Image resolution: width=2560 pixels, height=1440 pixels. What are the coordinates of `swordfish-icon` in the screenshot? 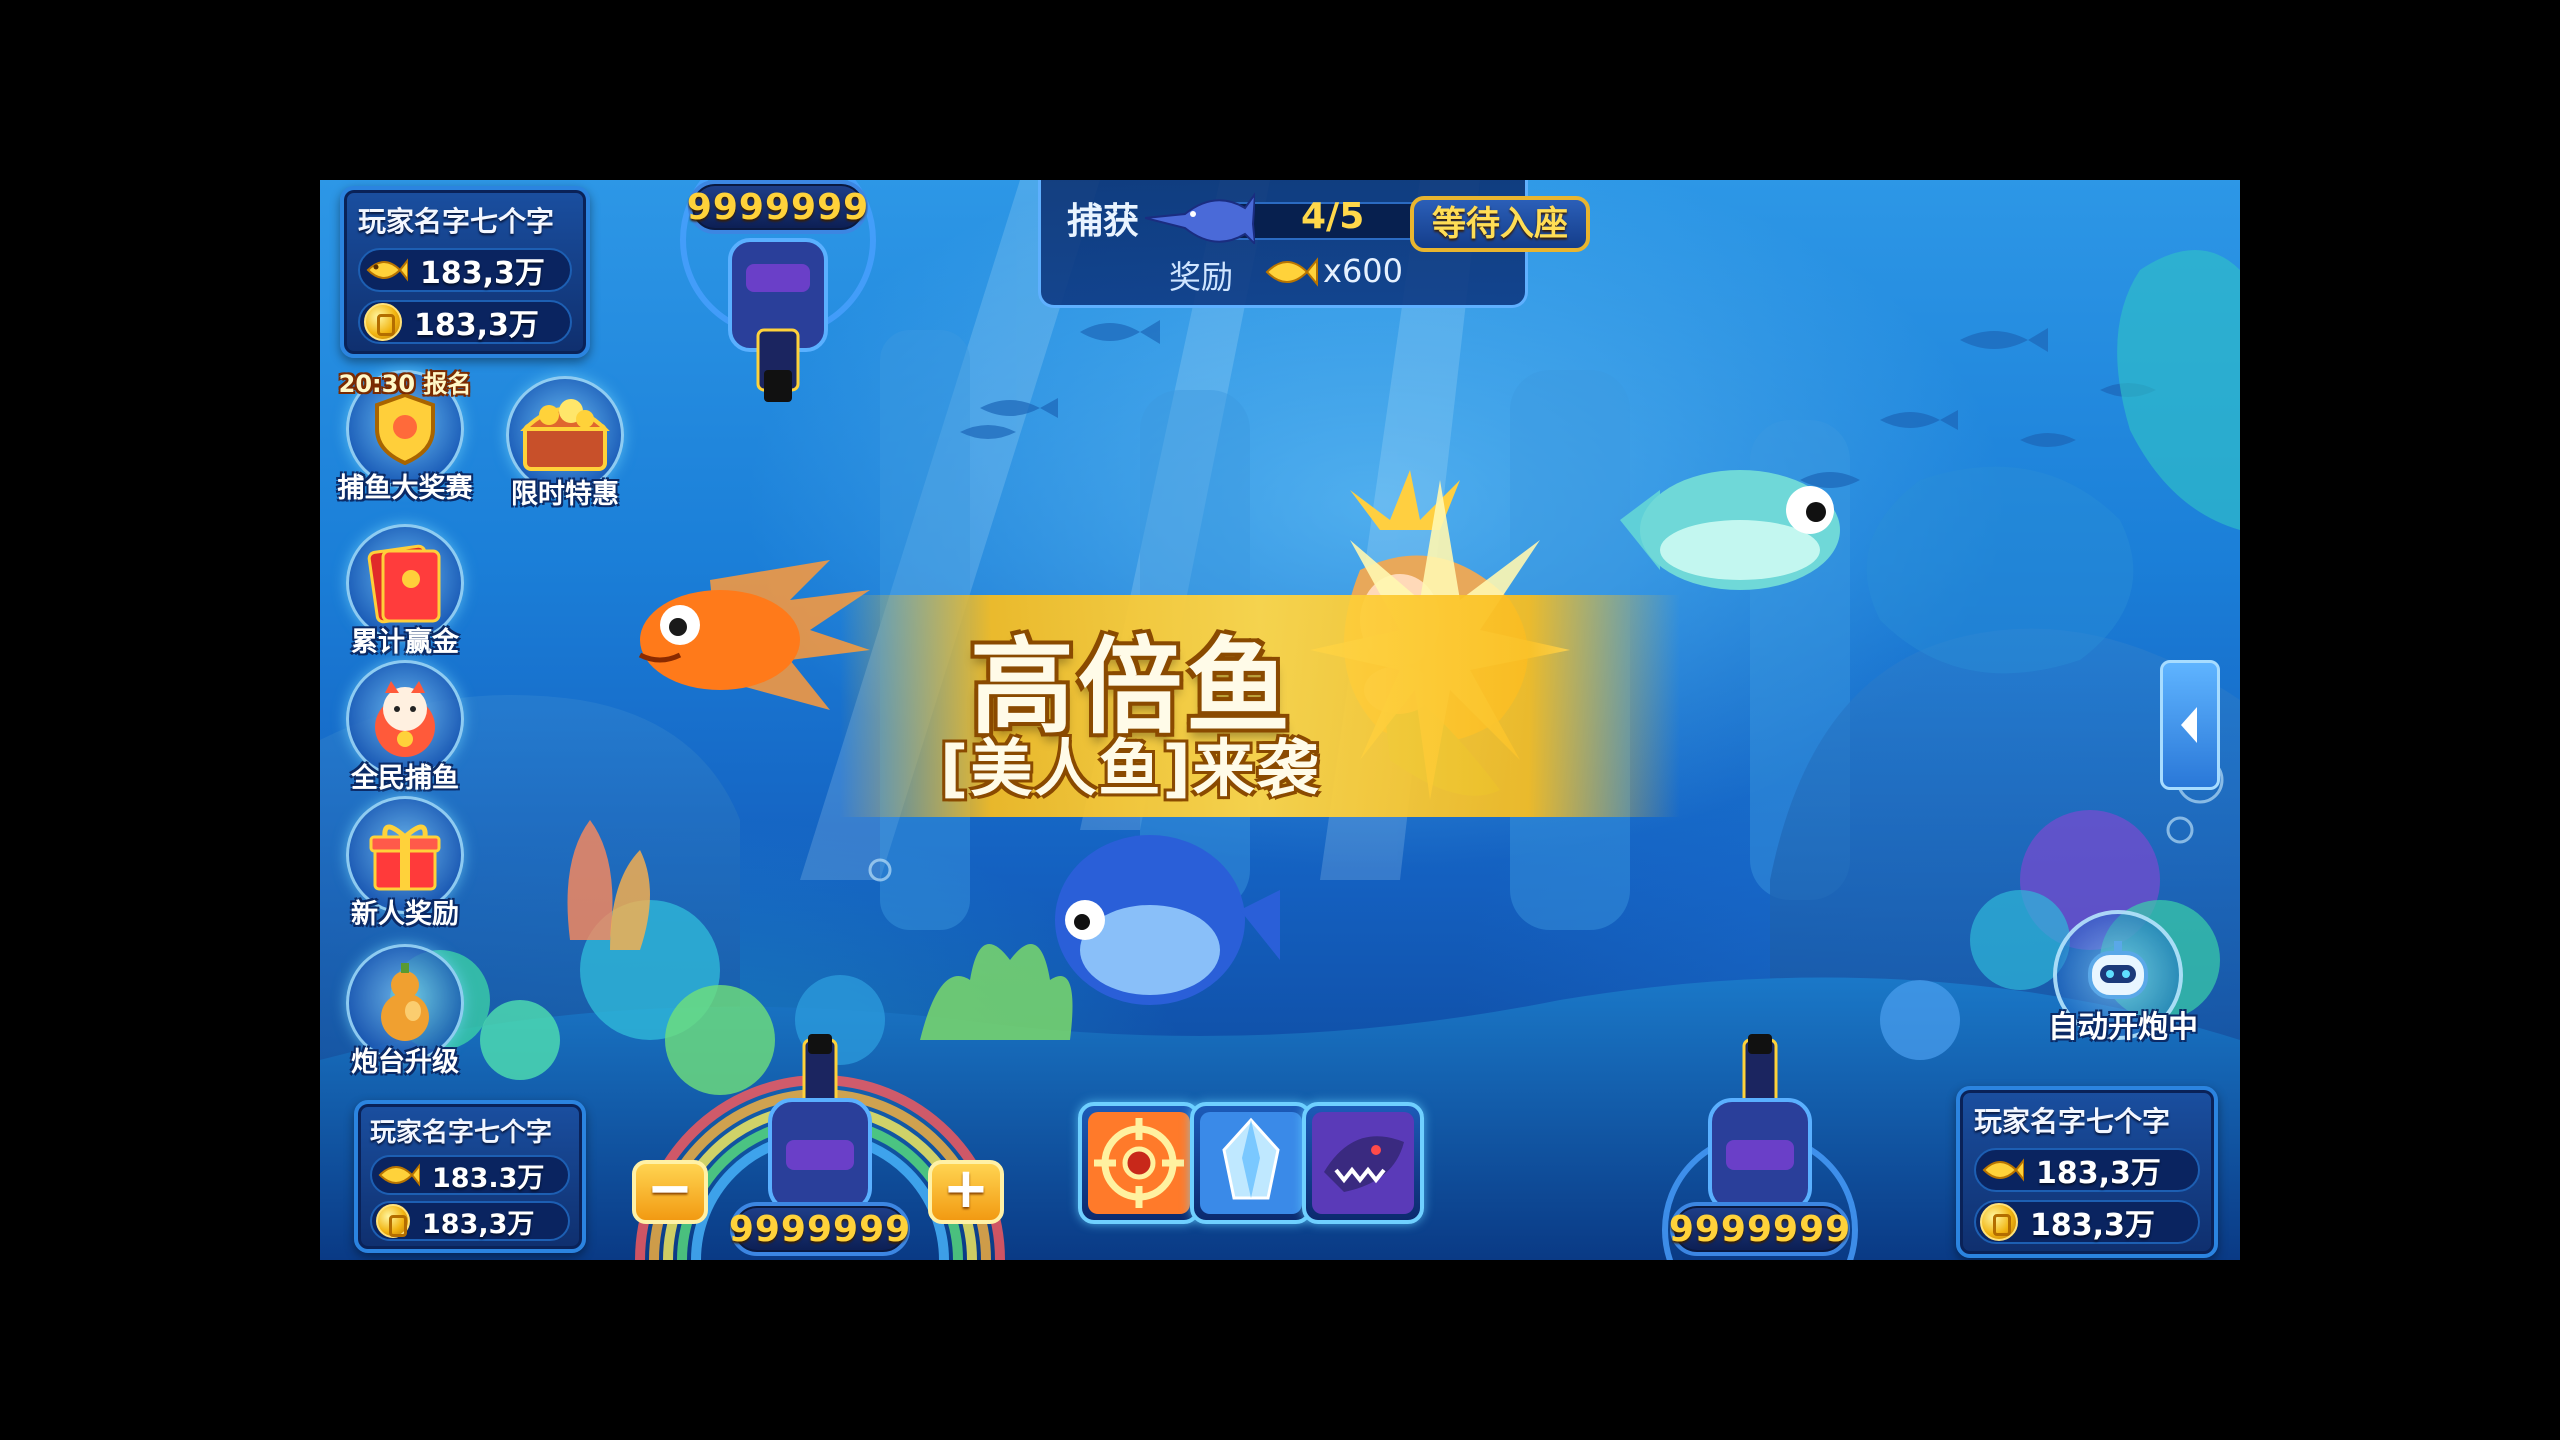 It's located at (1200, 218).